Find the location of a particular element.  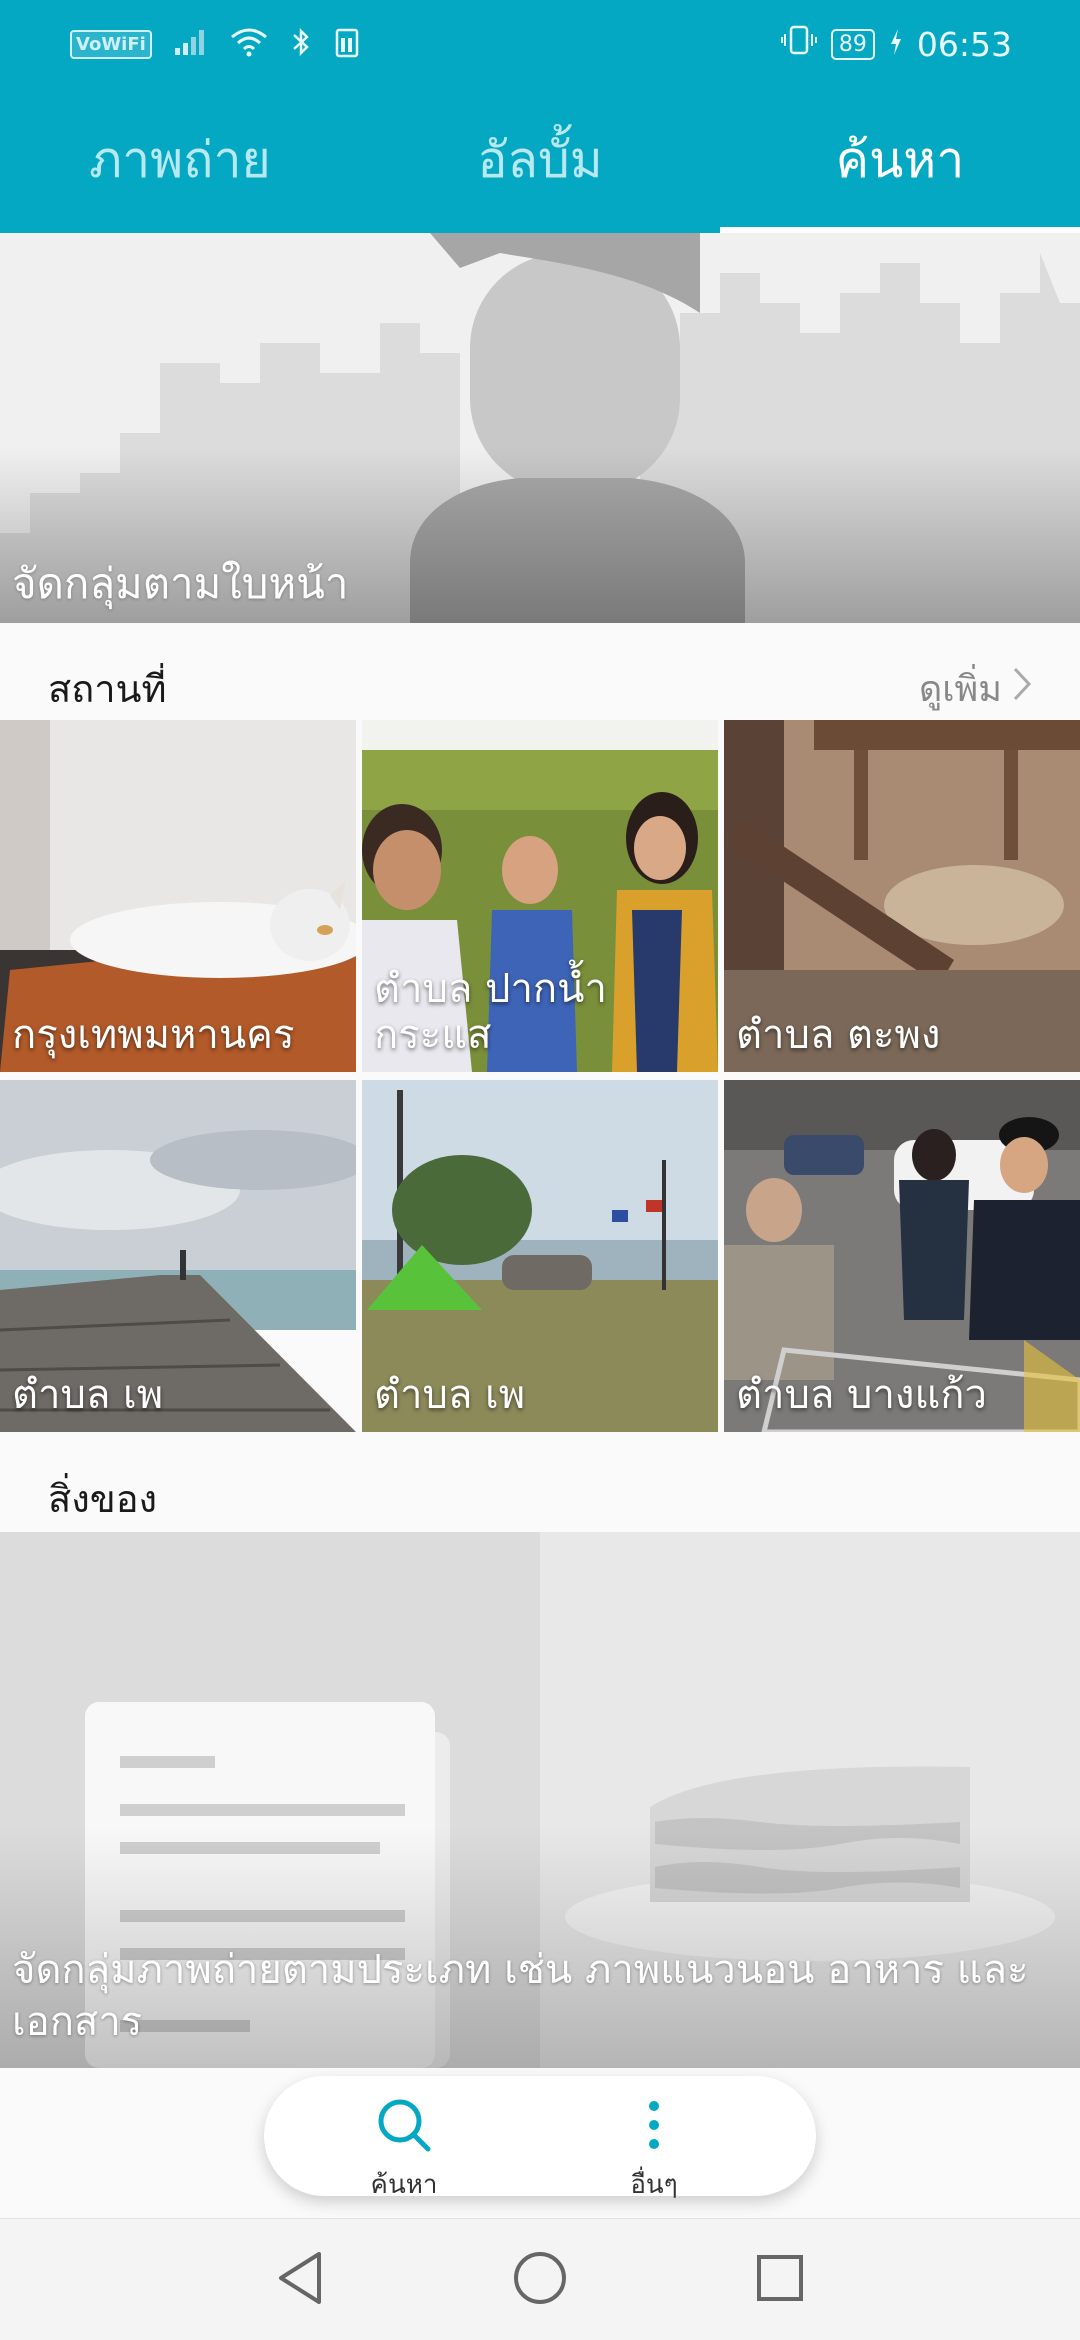

bottom-action-bar: ค้นหา อื่นๆ is located at coordinates (540, 2143).